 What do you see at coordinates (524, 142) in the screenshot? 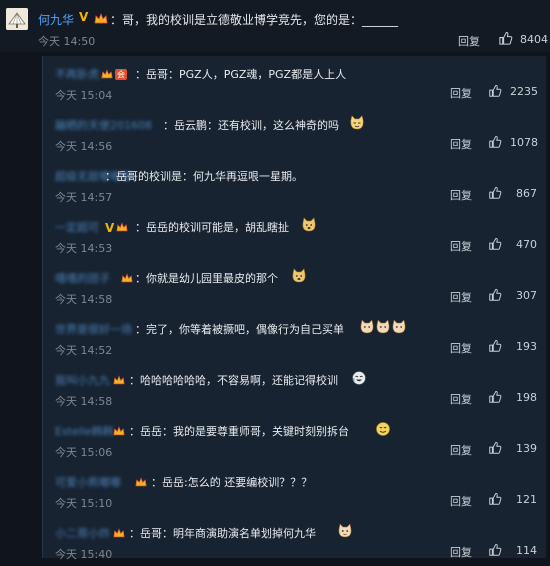
I see `like-count: 1078` at bounding box center [524, 142].